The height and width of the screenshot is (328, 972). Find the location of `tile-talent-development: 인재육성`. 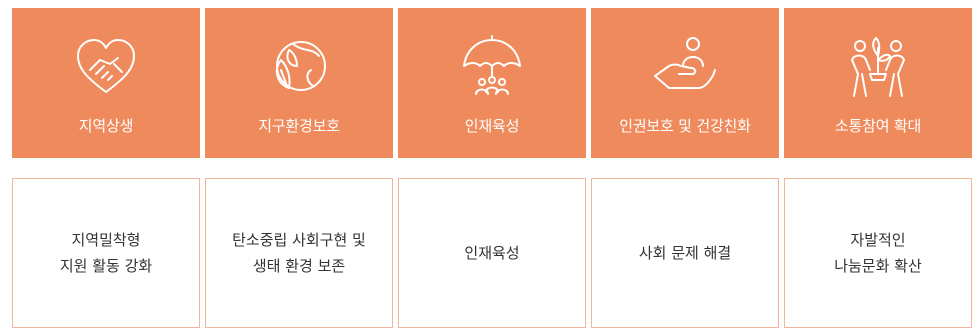

tile-talent-development: 인재육성 is located at coordinates (492, 83).